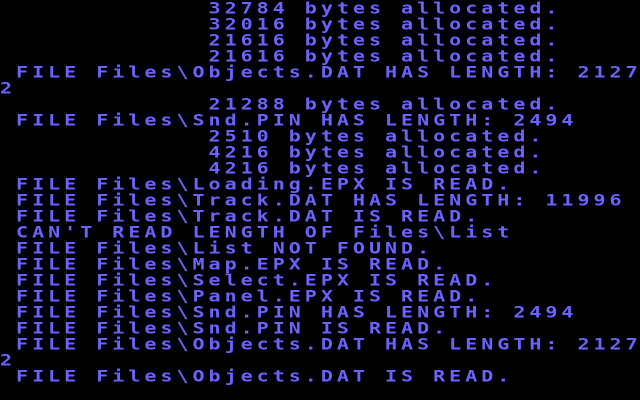 The height and width of the screenshot is (400, 640). I want to click on console-line: FILE Files\Loading.EPX IS READ., so click(257, 184).